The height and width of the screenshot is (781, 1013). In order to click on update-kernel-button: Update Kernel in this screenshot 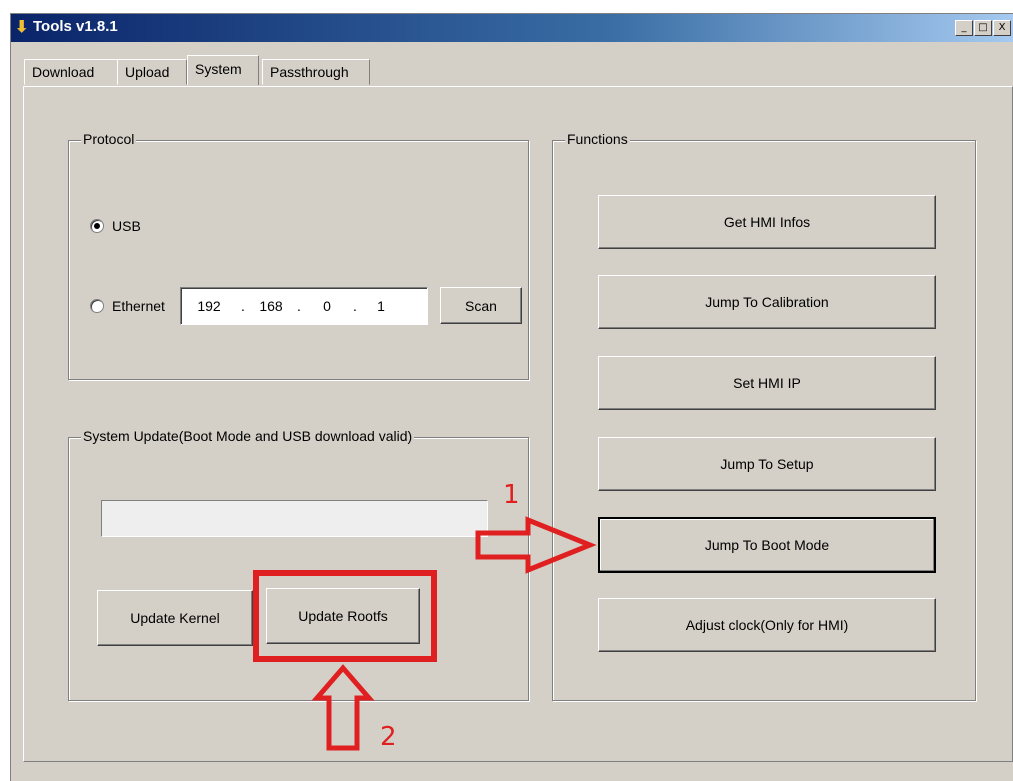, I will do `click(175, 618)`.